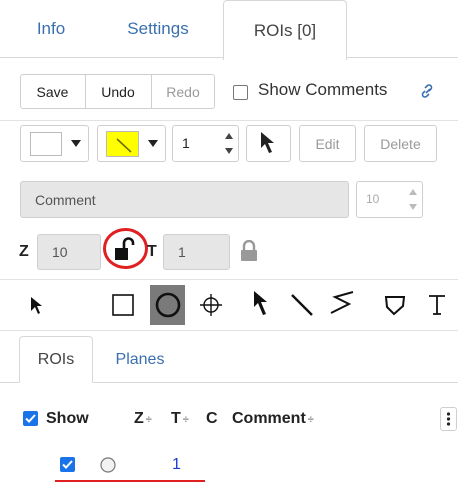 The height and width of the screenshot is (484, 458). I want to click on tab-settings: Settings, so click(158, 29).